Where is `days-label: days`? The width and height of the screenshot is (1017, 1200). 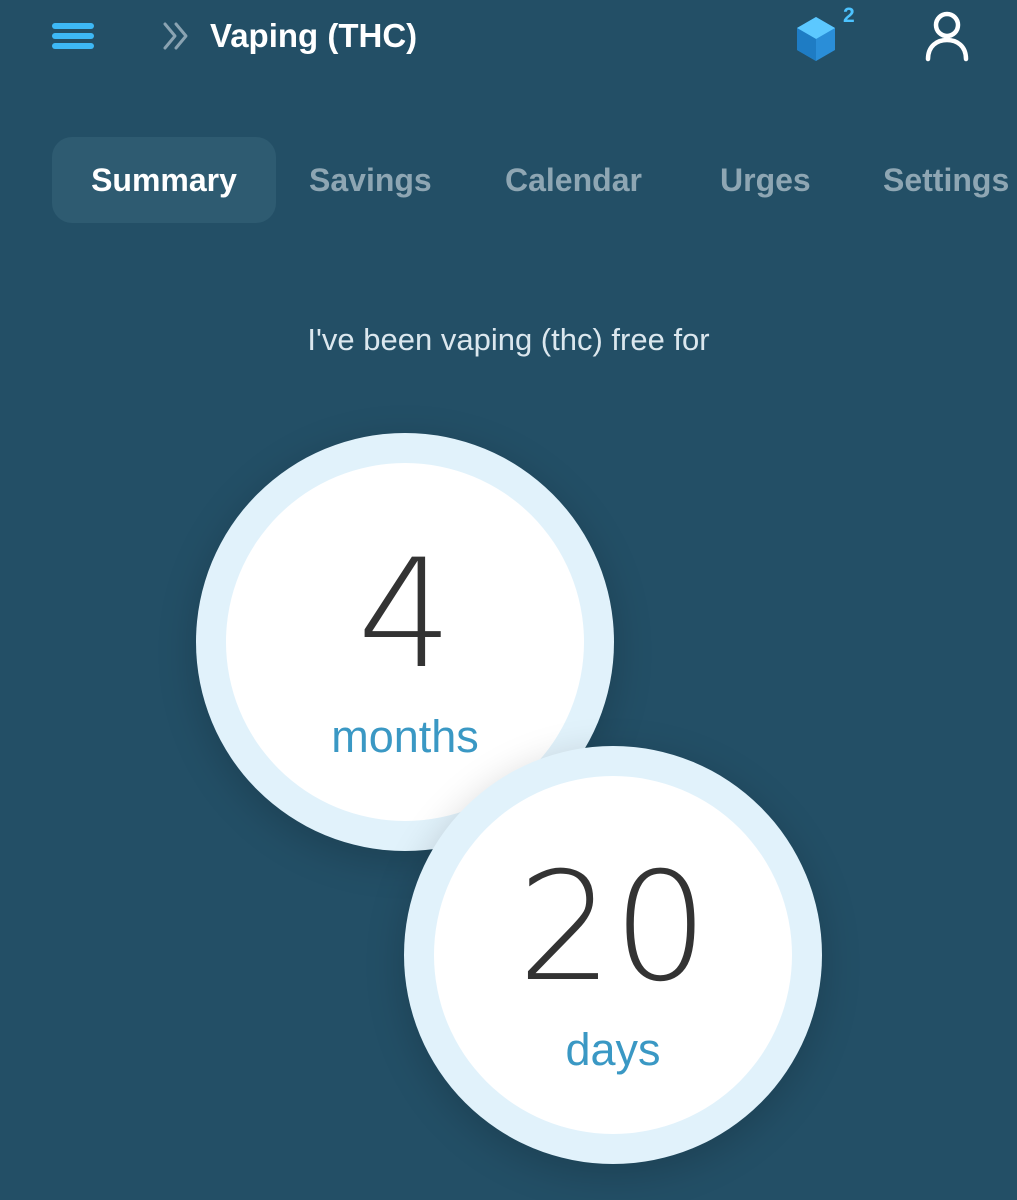 days-label: days is located at coordinates (613, 1049).